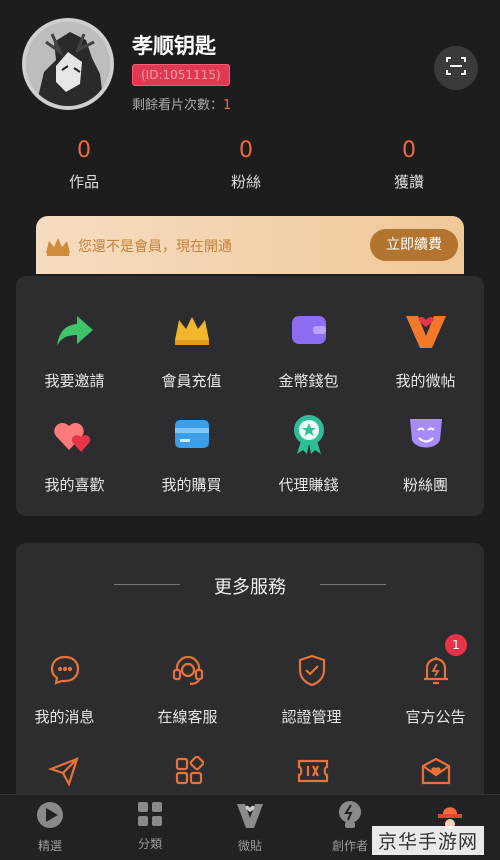  What do you see at coordinates (74, 381) in the screenshot?
I see `feature-invite-label: 我要邀請` at bounding box center [74, 381].